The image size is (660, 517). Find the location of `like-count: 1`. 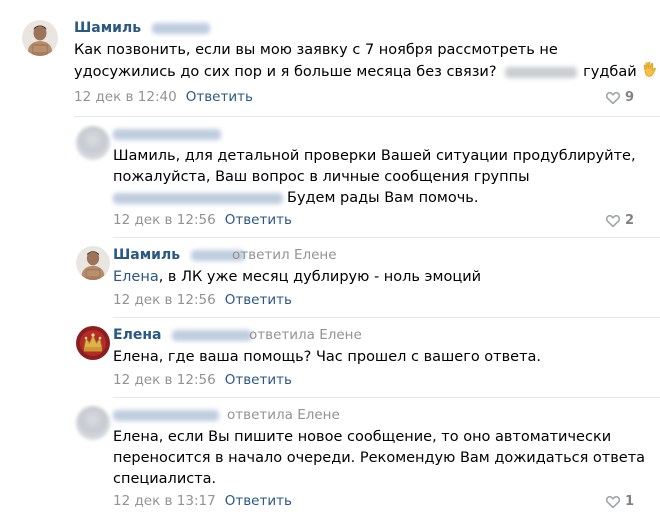

like-count: 1 is located at coordinates (629, 501).